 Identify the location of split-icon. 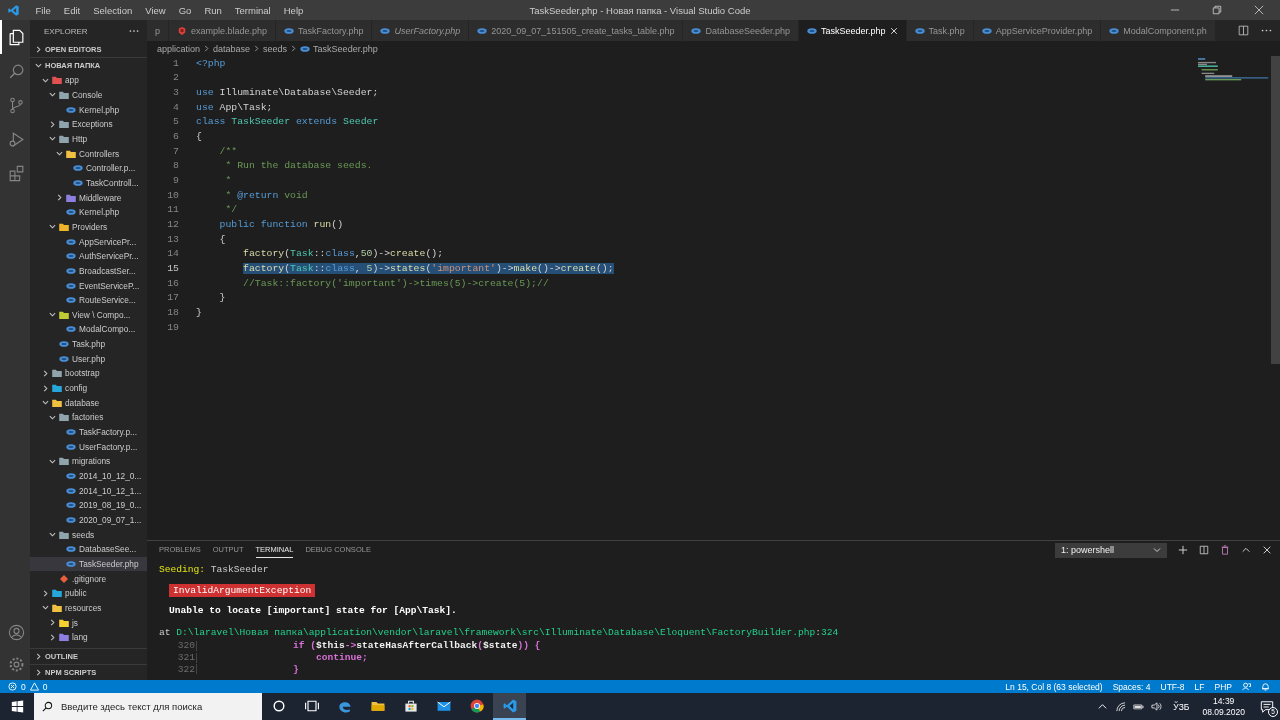
(1204, 550).